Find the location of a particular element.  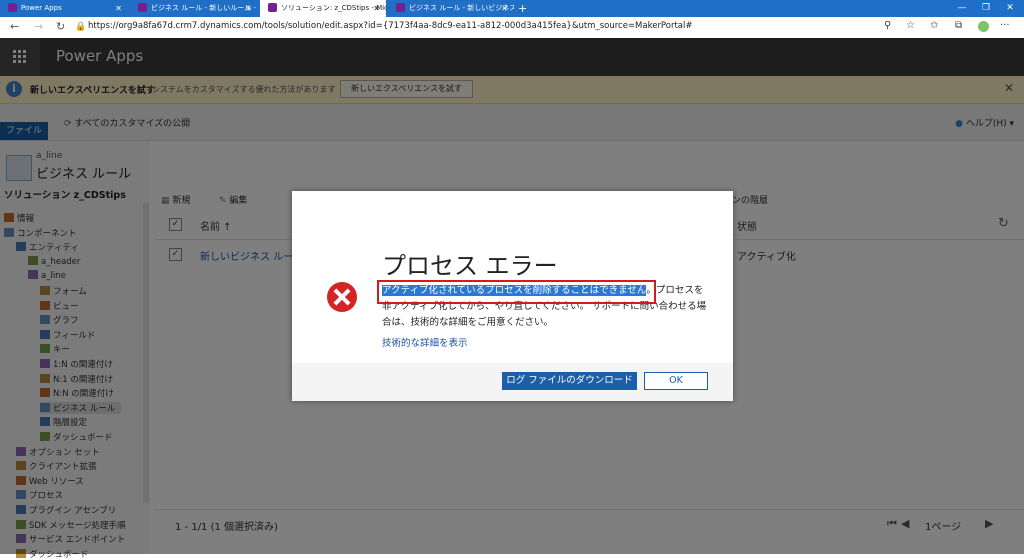

dialog-button-bar: ログ ファイルのダウンロード OK is located at coordinates (512, 382).